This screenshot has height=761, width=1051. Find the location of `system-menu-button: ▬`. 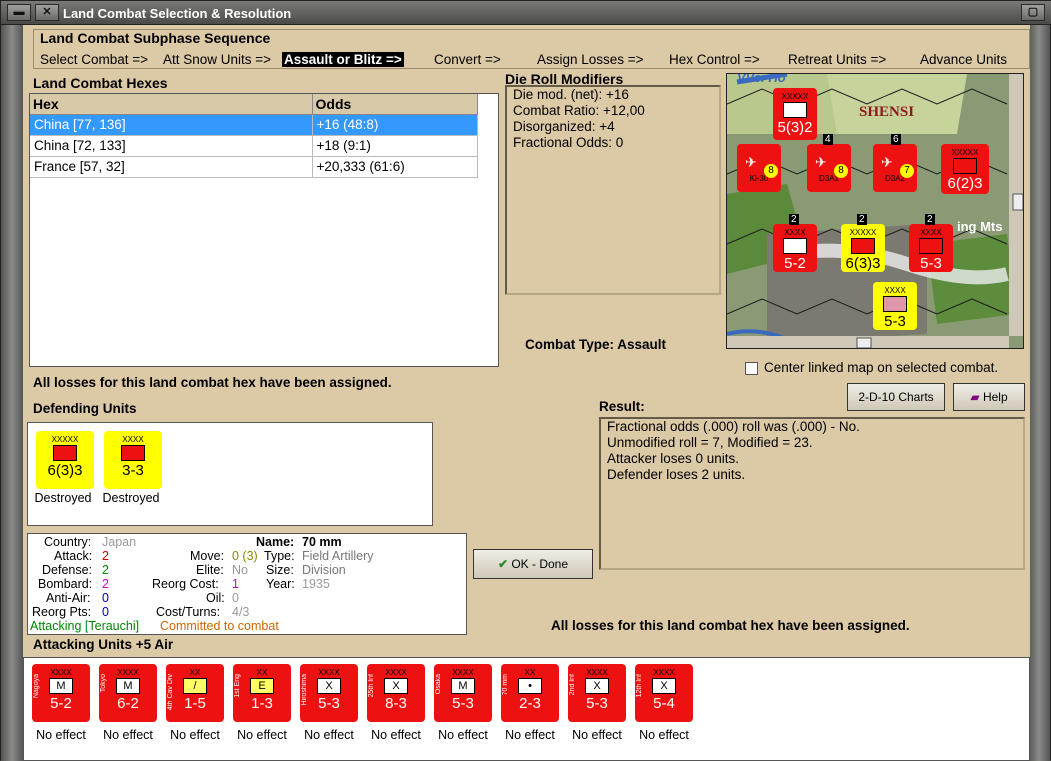

system-menu-button: ▬ is located at coordinates (19, 12).